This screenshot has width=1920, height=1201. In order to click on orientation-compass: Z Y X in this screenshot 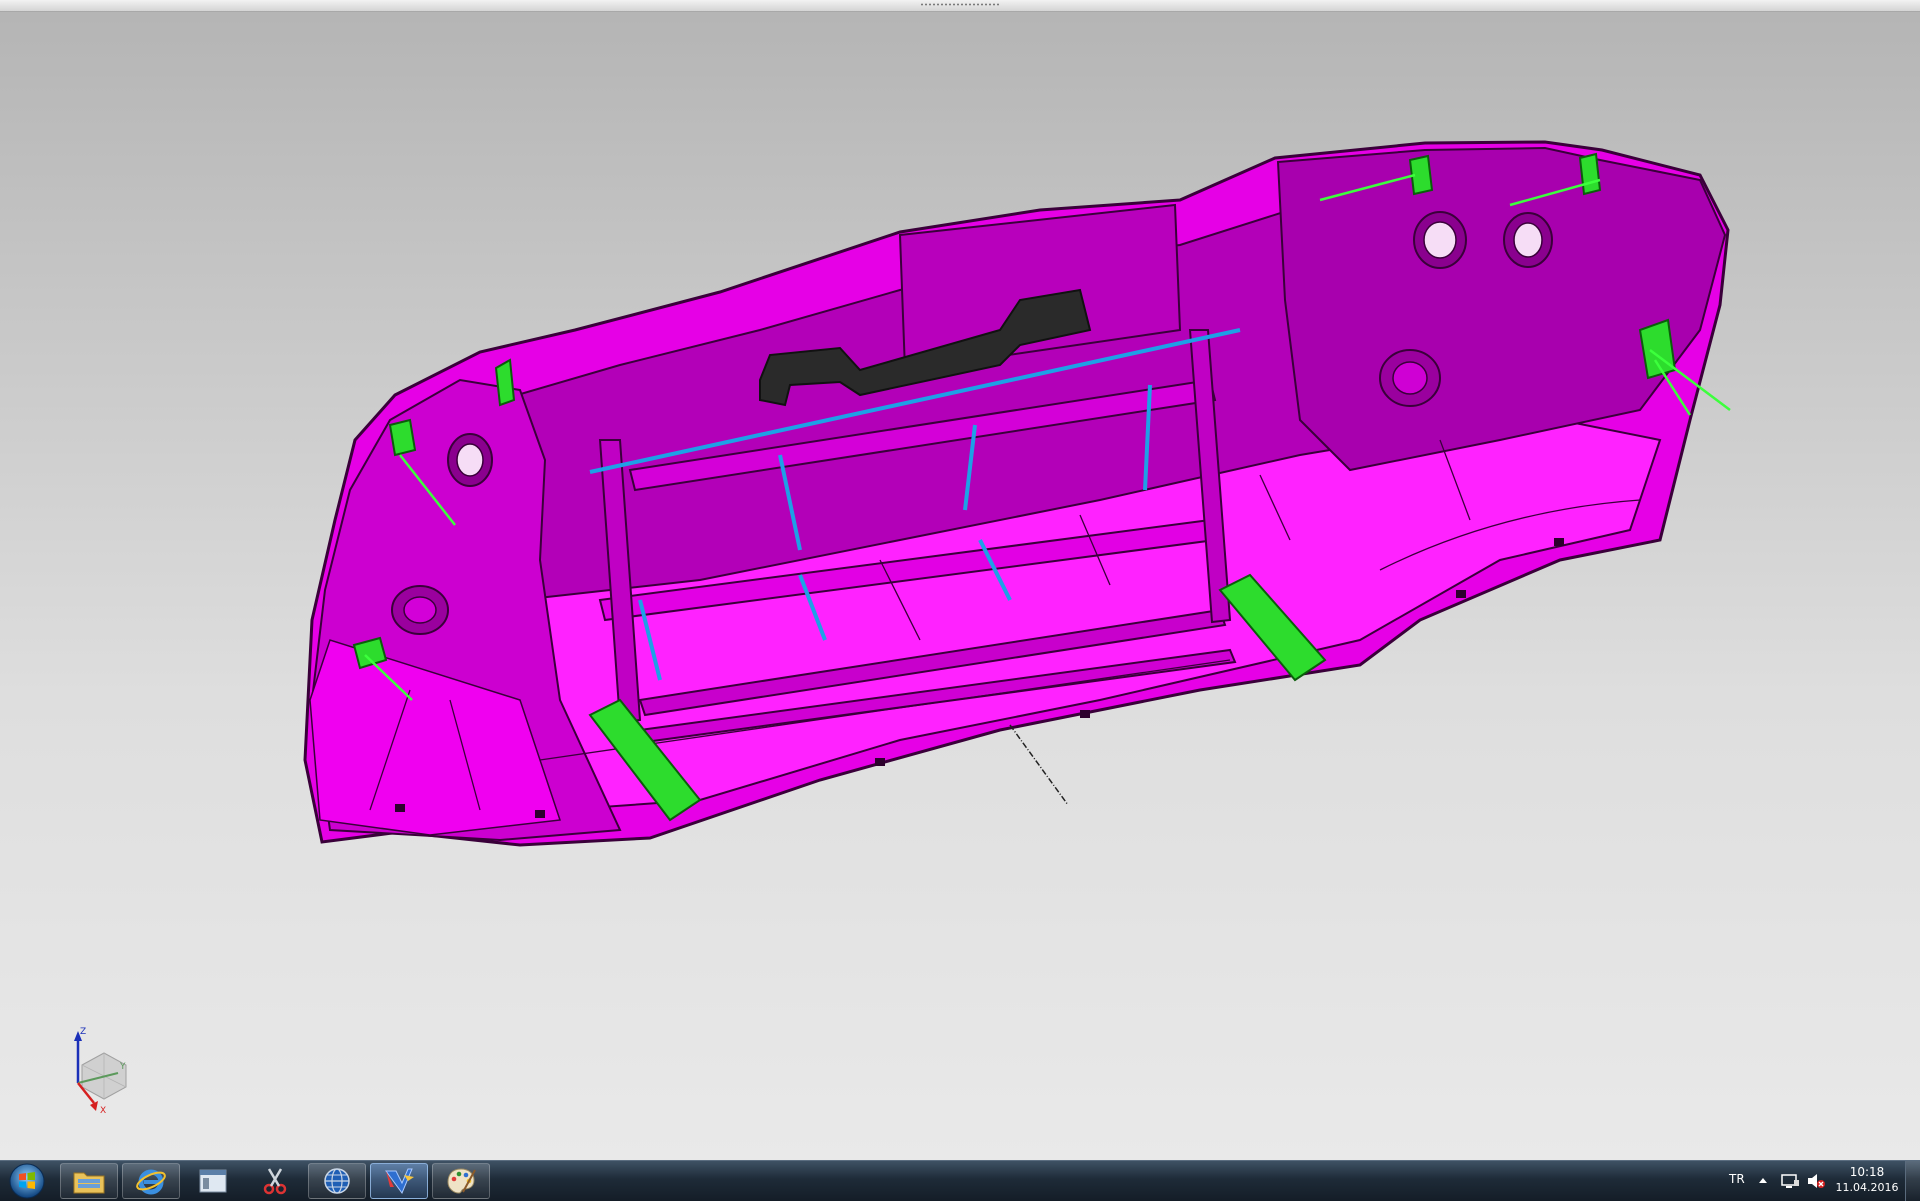, I will do `click(100, 1070)`.